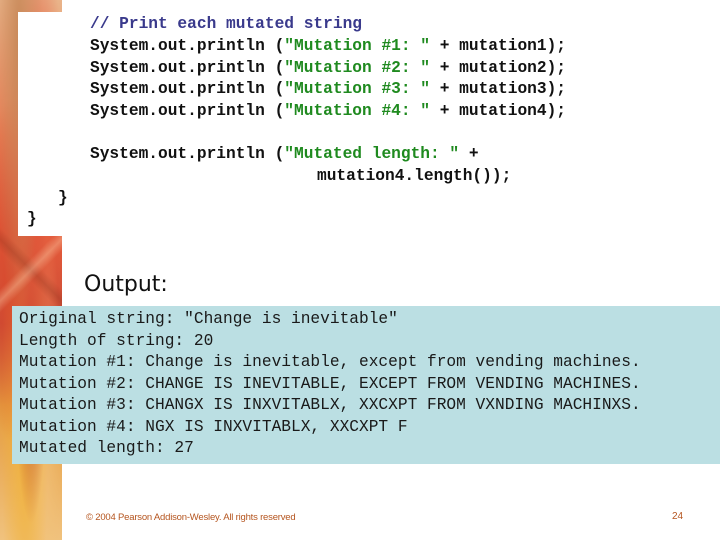 The width and height of the screenshot is (720, 540). I want to click on code-length-line: System.out.println ("Mutated length: " +, so click(284, 155).